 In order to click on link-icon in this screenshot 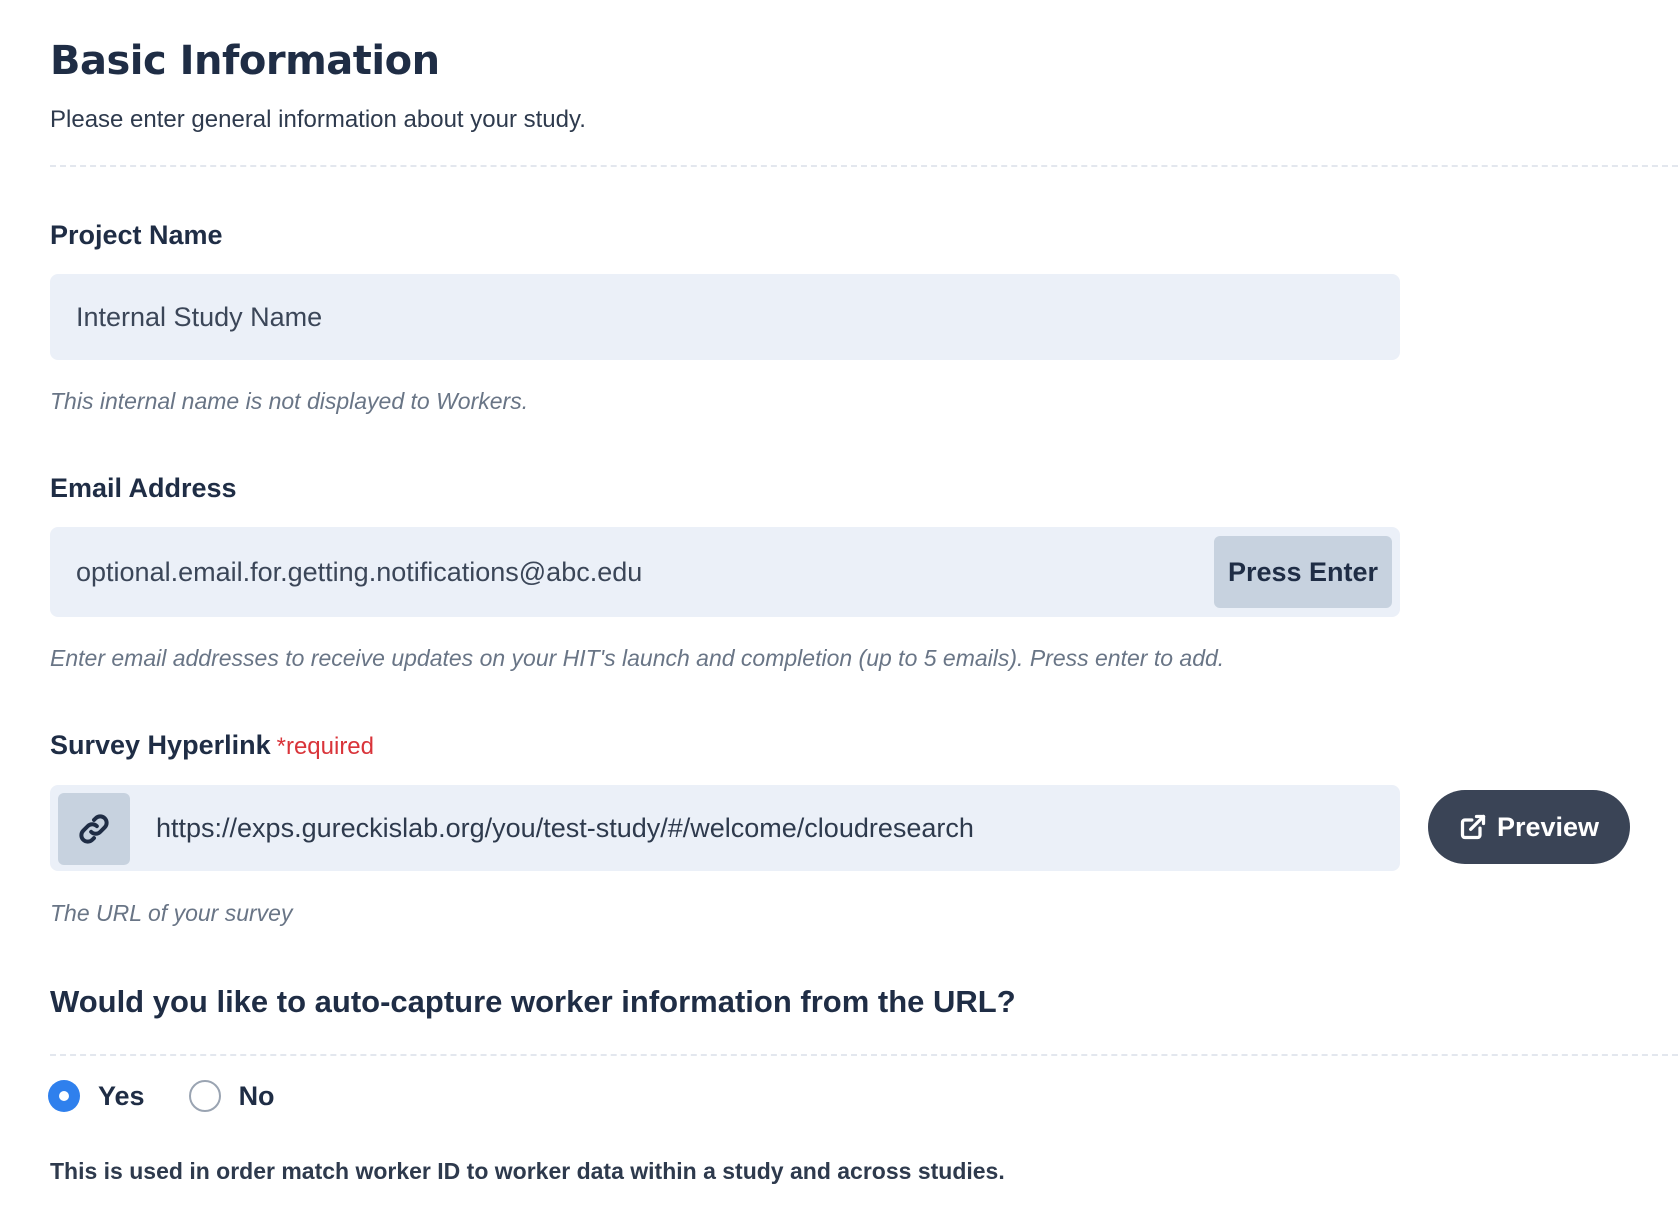, I will do `click(94, 829)`.